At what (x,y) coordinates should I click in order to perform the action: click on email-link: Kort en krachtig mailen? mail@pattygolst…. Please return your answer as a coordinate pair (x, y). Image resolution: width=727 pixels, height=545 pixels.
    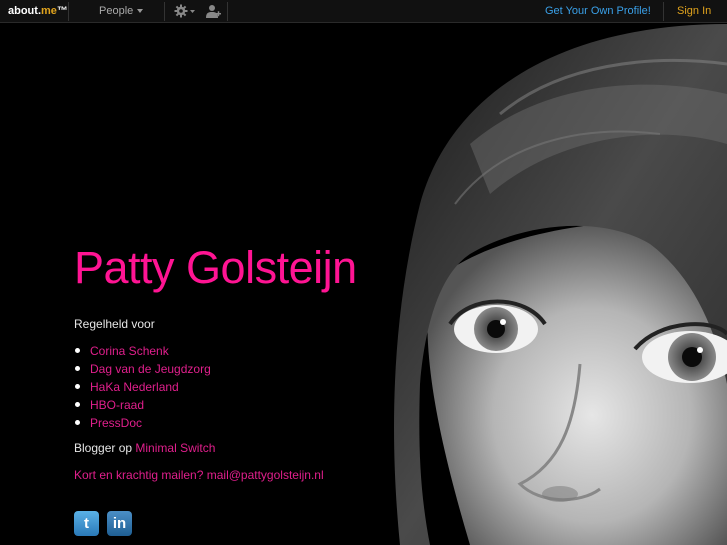
    Looking at the image, I should click on (199, 475).